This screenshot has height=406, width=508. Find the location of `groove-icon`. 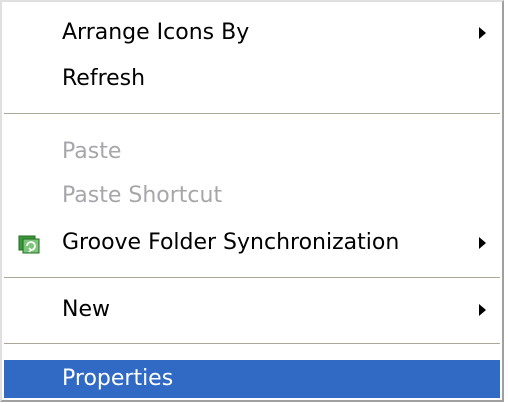

groove-icon is located at coordinates (29, 244).